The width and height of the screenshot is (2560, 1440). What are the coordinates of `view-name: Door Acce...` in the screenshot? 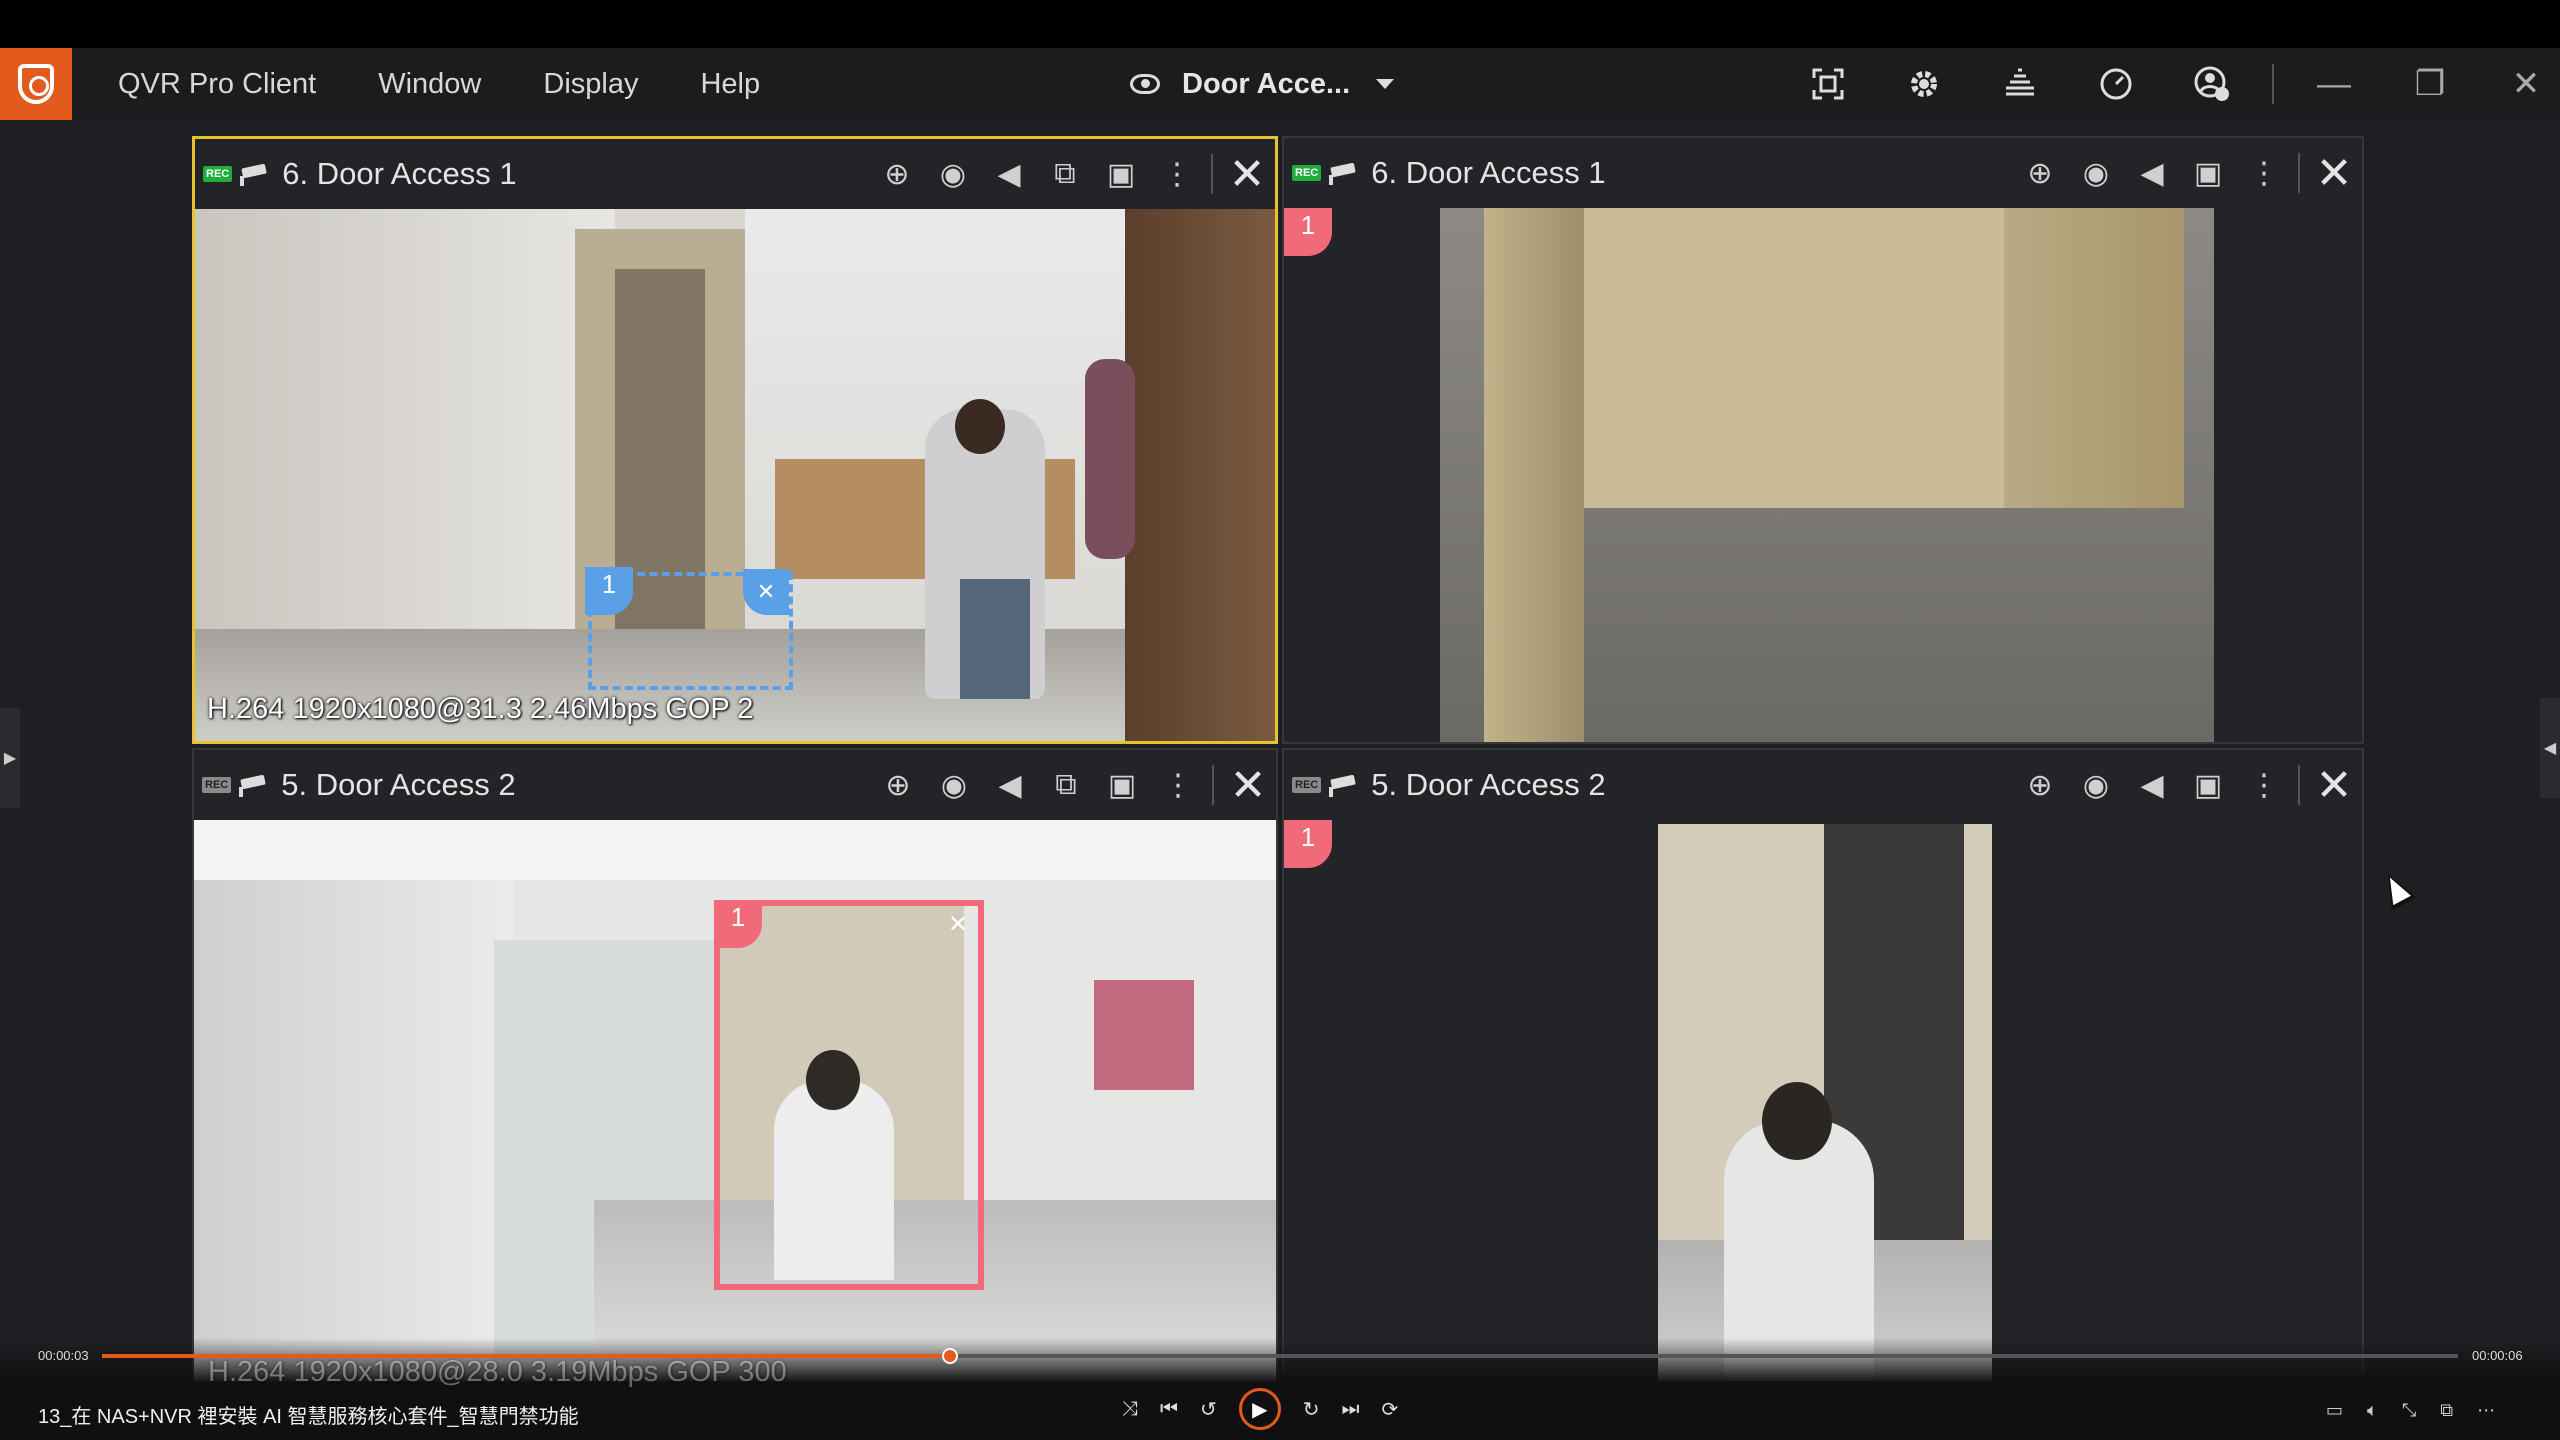 It's located at (1266, 83).